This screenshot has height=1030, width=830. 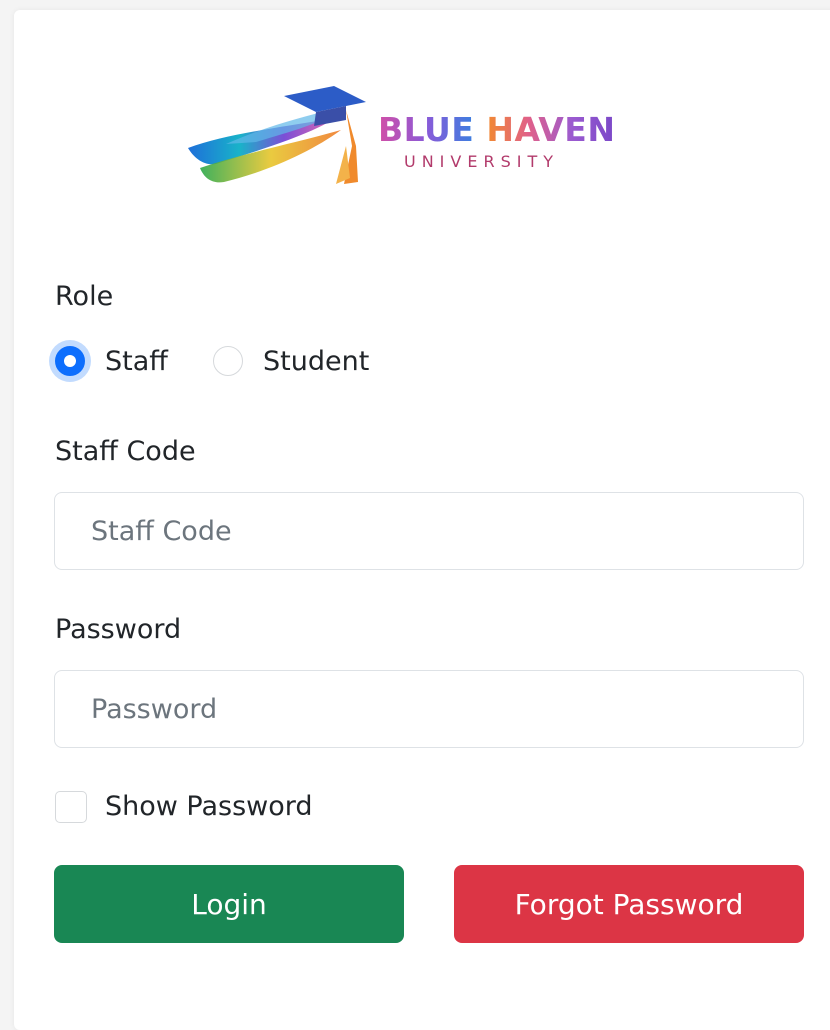 What do you see at coordinates (277, 135) in the screenshot?
I see `graduation-cap-wave-icon` at bounding box center [277, 135].